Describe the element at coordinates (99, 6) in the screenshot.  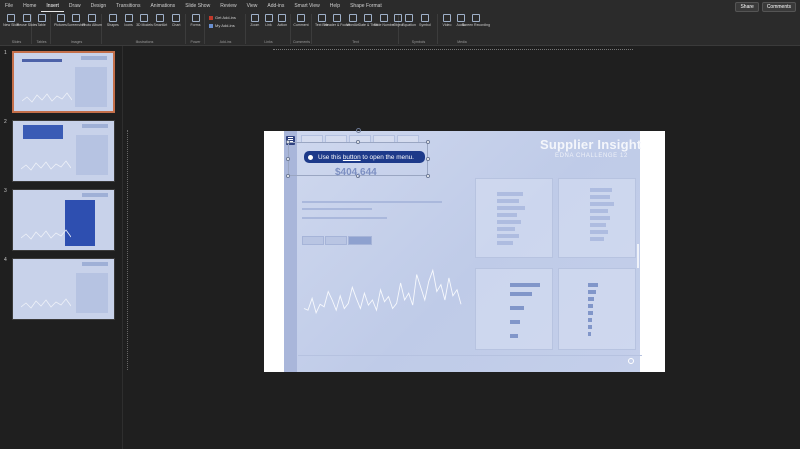
I see `tab-design: Design` at that location.